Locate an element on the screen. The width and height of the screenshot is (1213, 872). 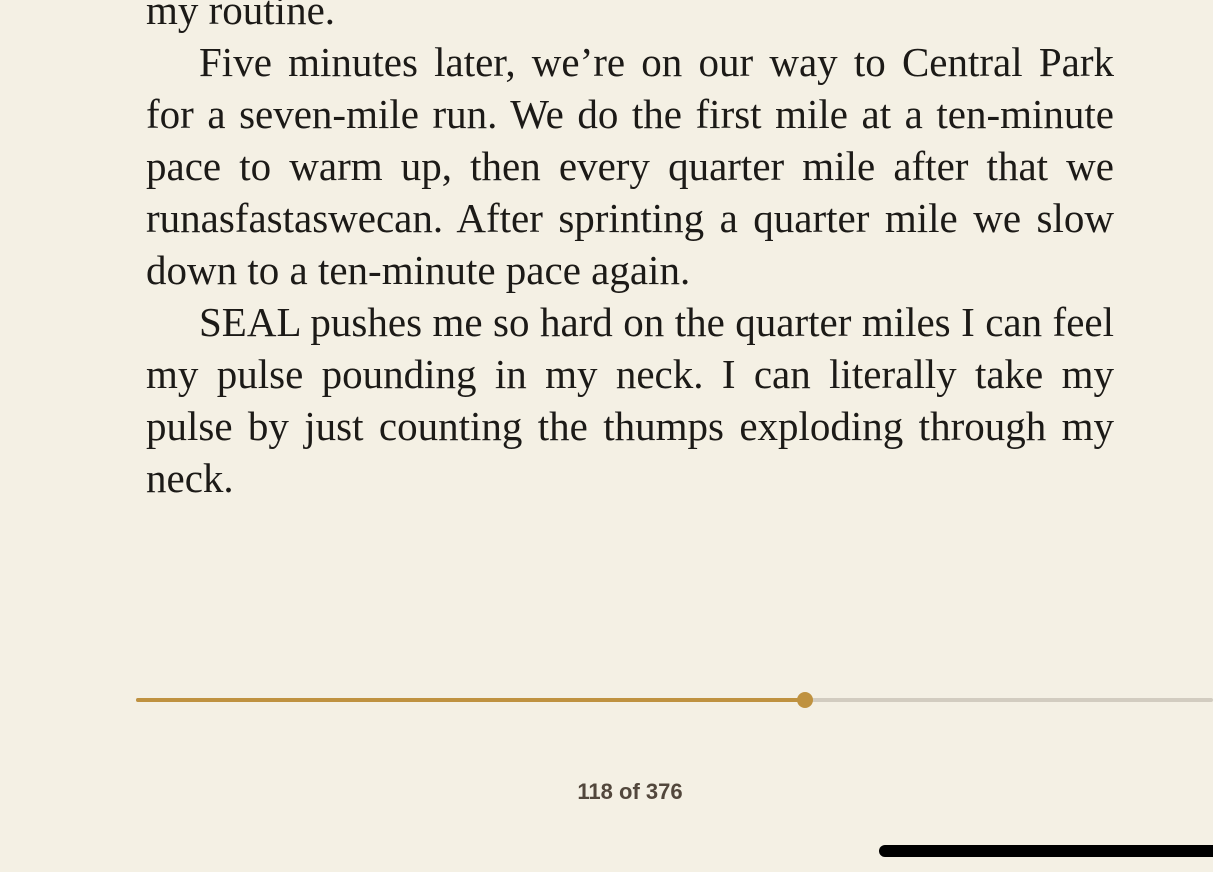
home-indicator-bar is located at coordinates (1046, 851).